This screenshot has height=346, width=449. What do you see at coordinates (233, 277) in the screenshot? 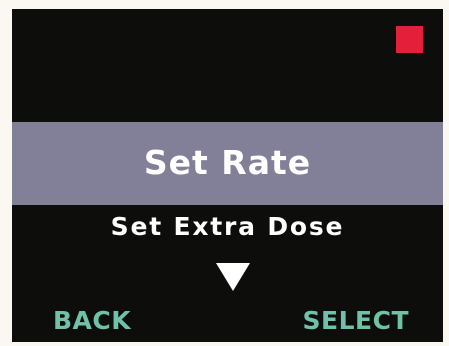
I see `down-arrow-icon` at bounding box center [233, 277].